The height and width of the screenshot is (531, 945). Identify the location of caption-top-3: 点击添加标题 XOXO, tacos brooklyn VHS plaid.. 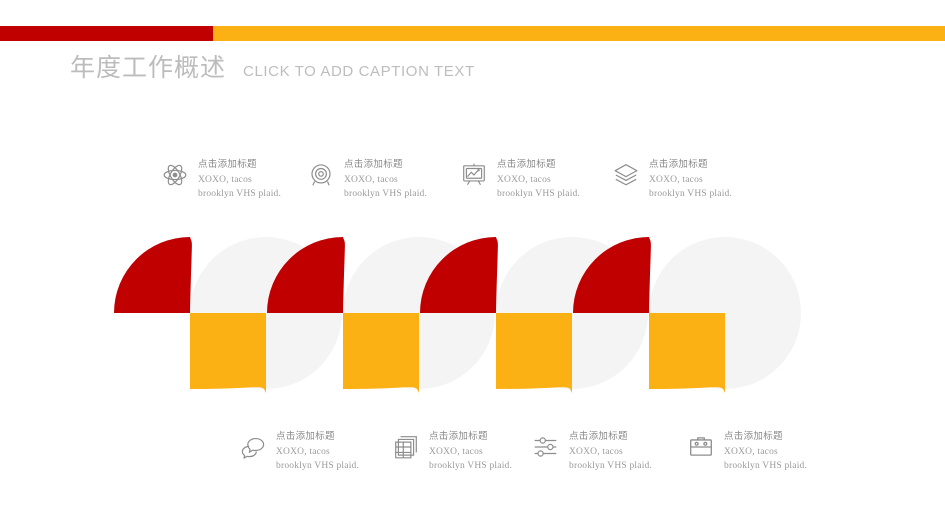
(520, 179).